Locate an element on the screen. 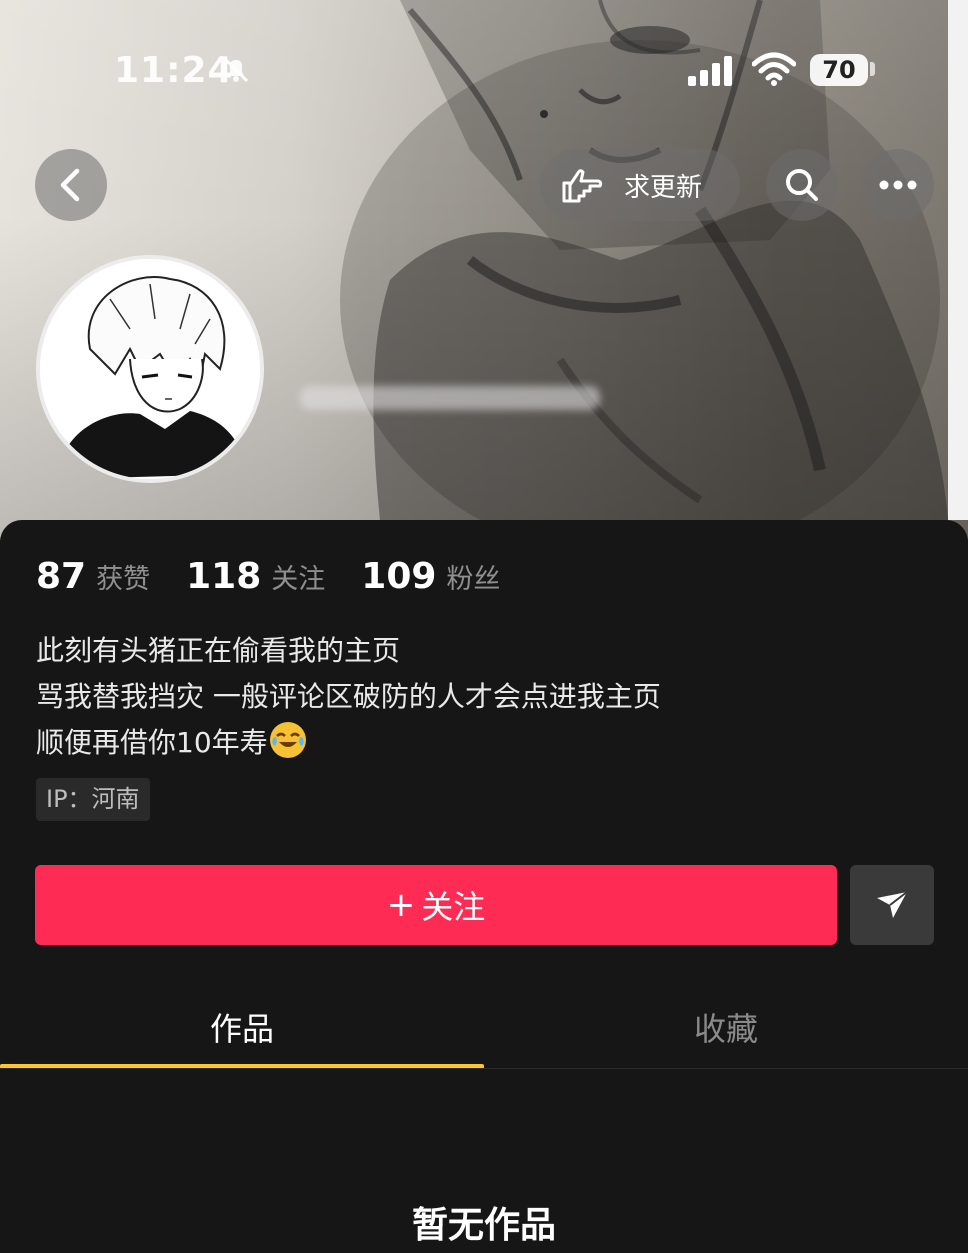 This screenshot has width=968, height=1253. request-update-button: 求更新 is located at coordinates (640, 185).